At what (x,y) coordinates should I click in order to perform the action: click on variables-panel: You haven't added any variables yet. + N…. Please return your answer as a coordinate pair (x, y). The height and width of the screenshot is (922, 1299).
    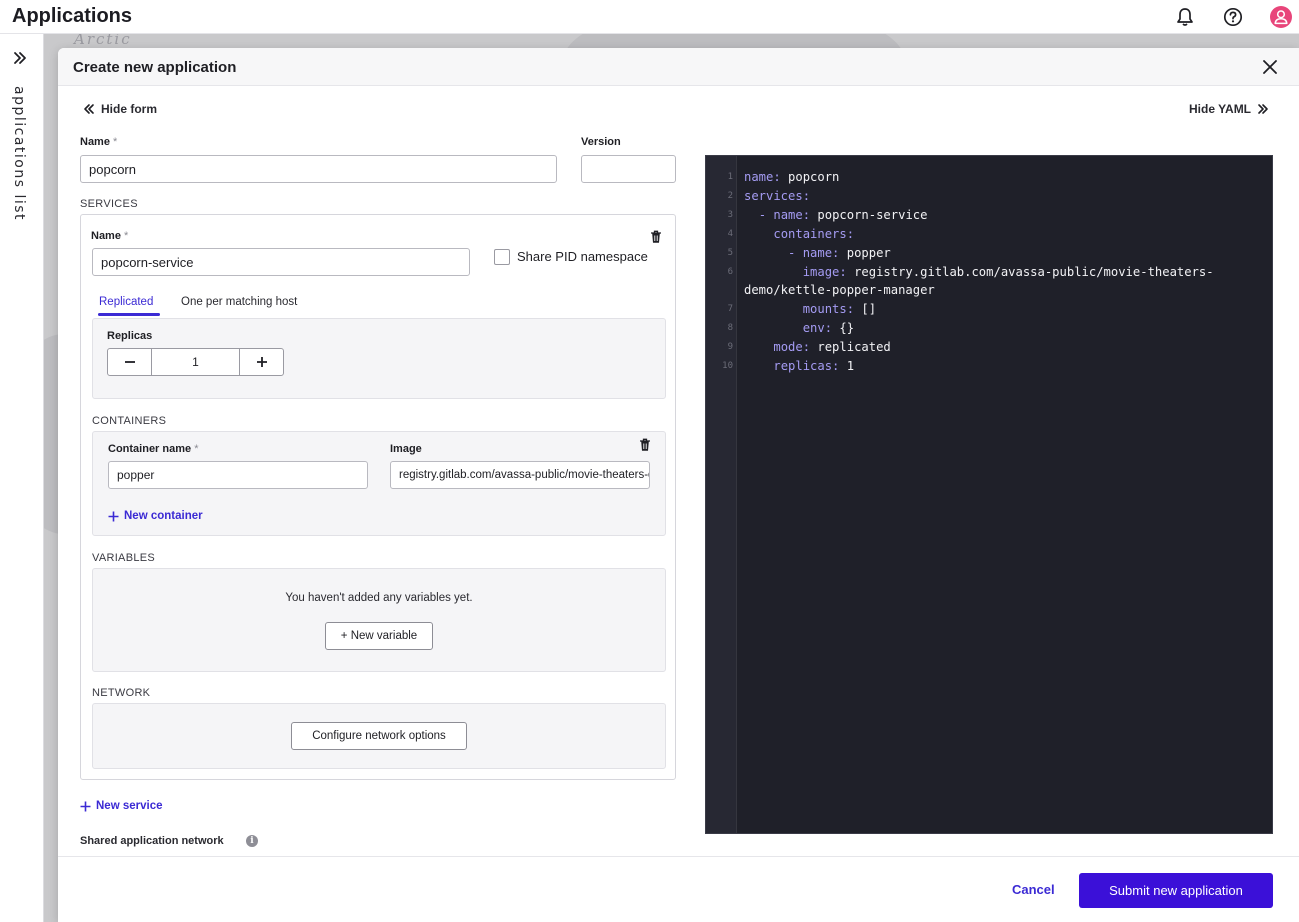
    Looking at the image, I should click on (379, 620).